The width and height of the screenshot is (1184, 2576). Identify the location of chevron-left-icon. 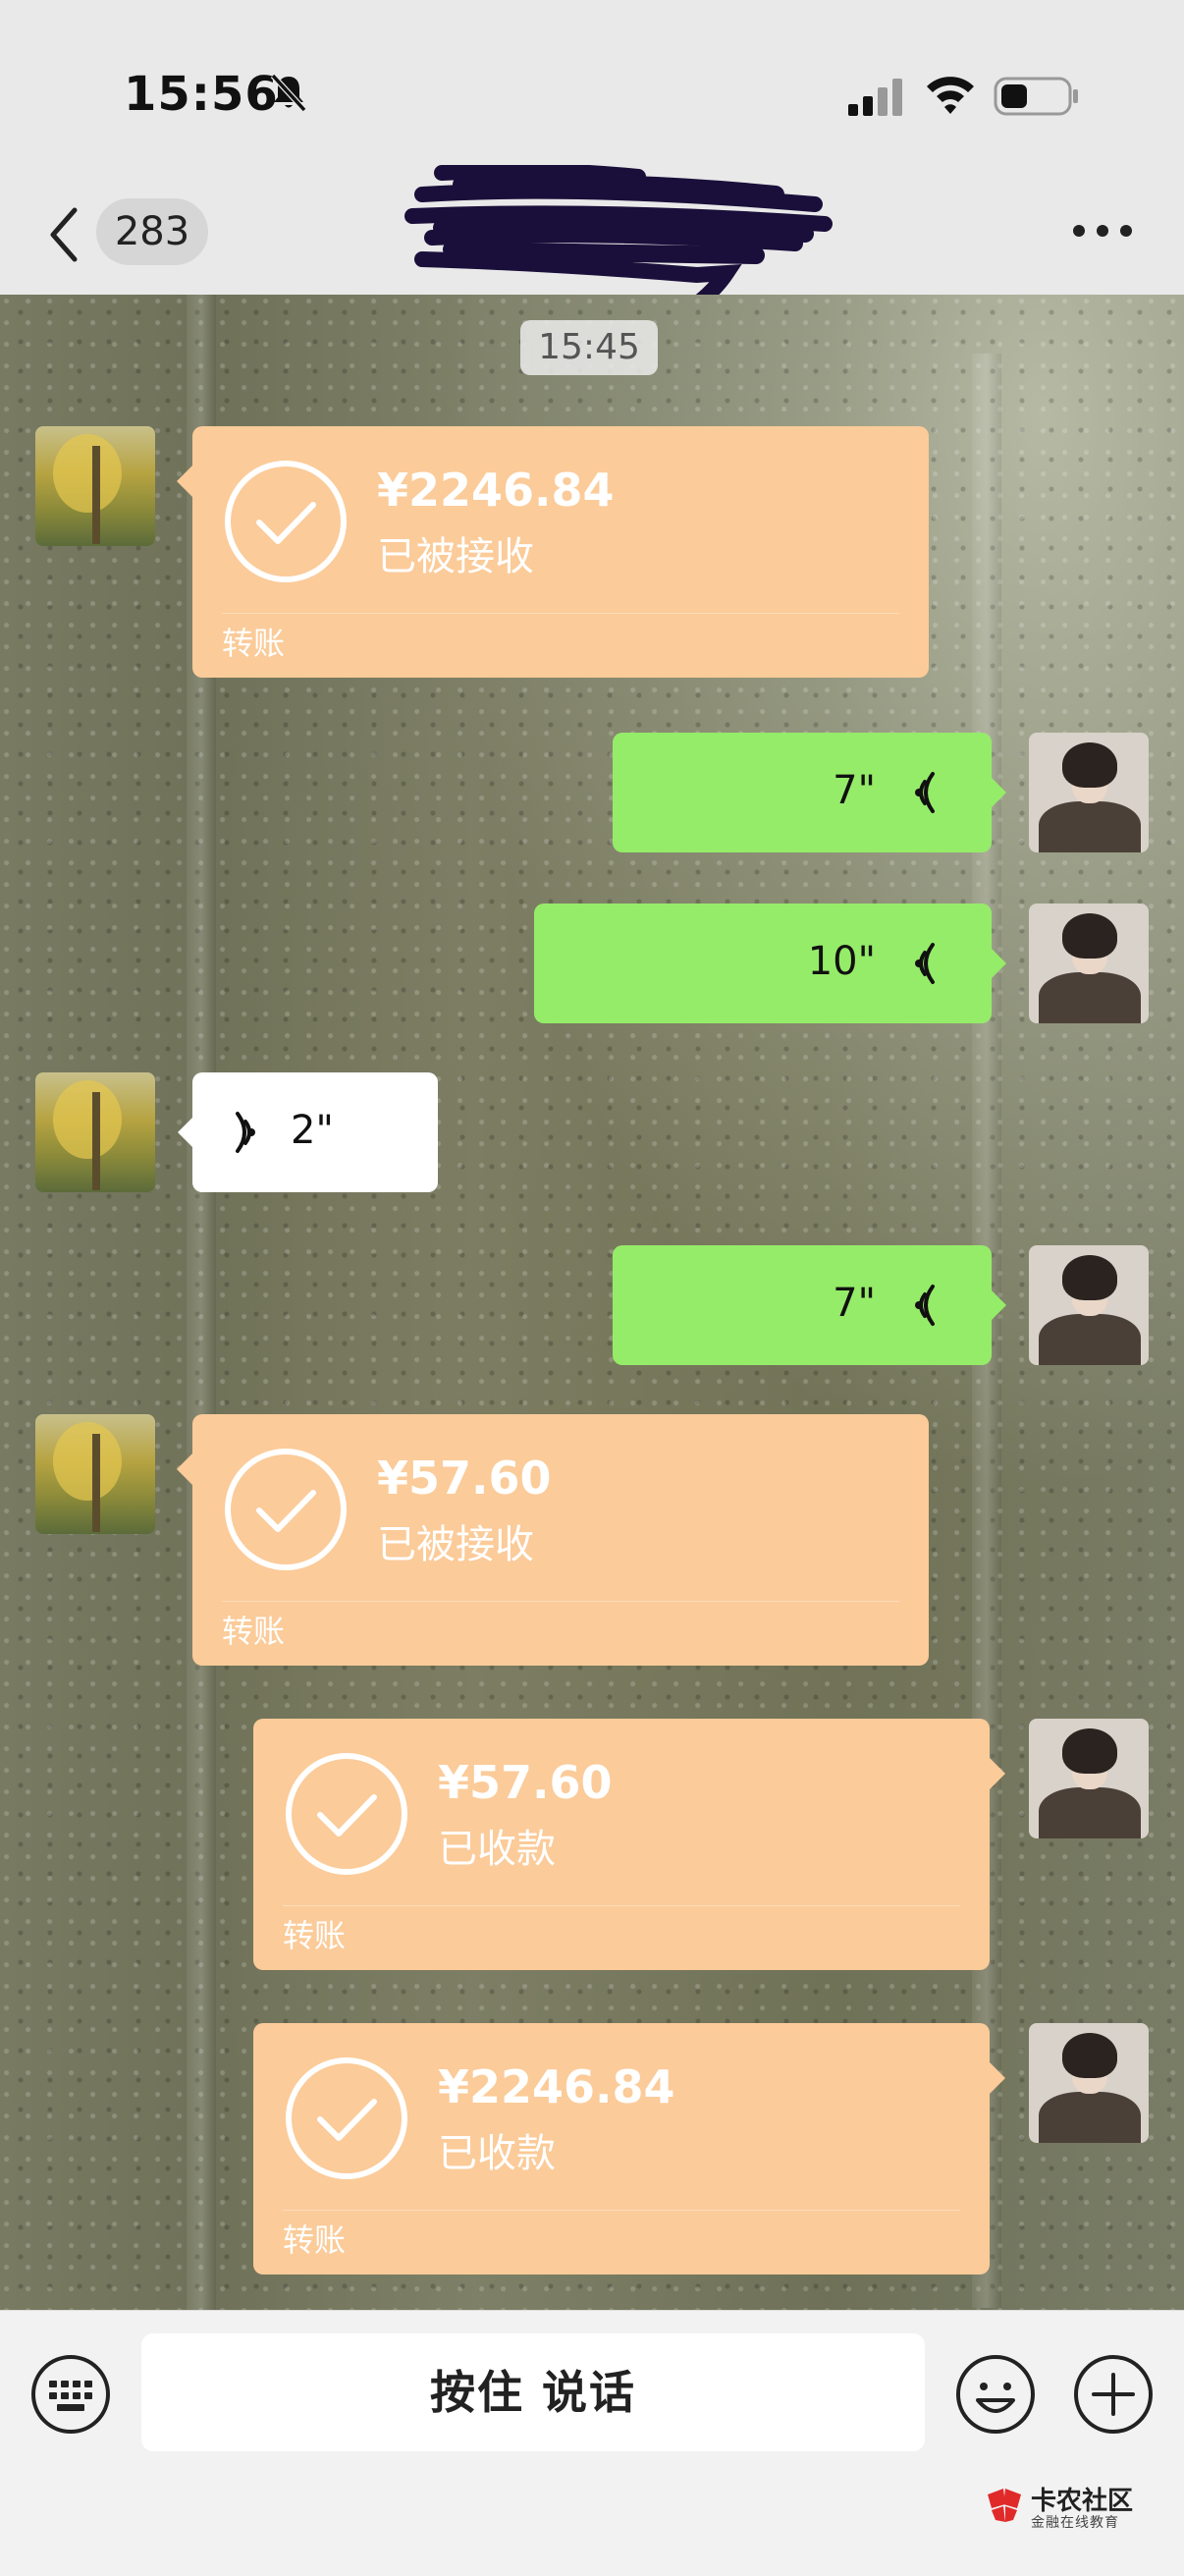
(64, 234).